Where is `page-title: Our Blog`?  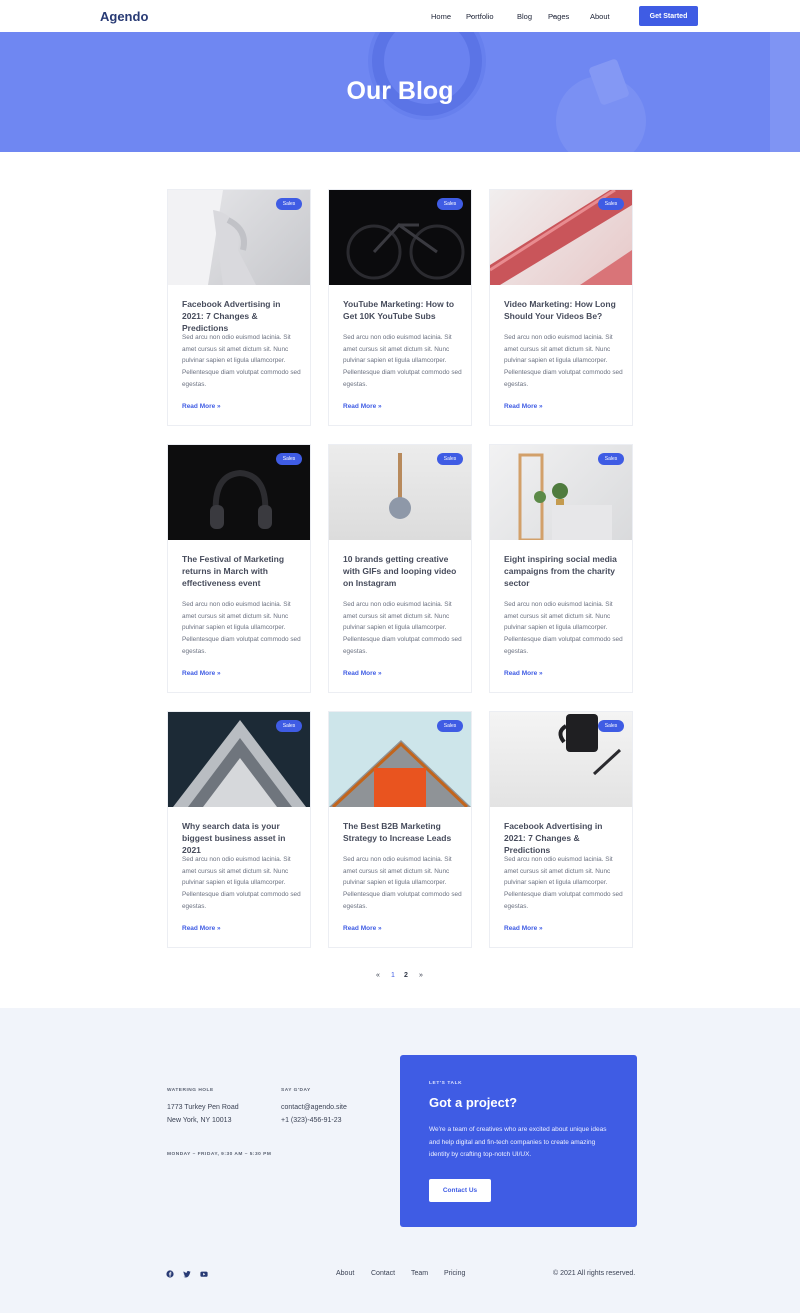
page-title: Our Blog is located at coordinates (400, 91).